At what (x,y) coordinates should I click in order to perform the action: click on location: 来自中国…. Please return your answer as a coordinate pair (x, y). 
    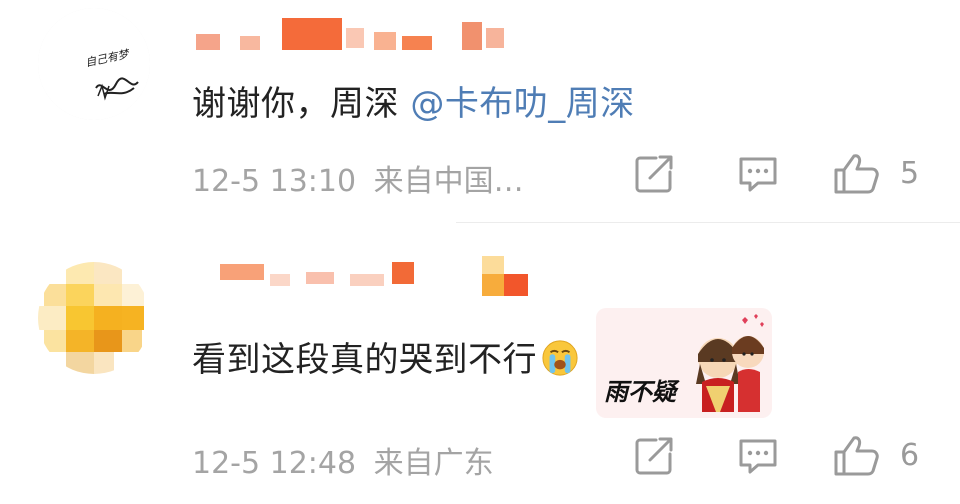
    Looking at the image, I should click on (448, 181).